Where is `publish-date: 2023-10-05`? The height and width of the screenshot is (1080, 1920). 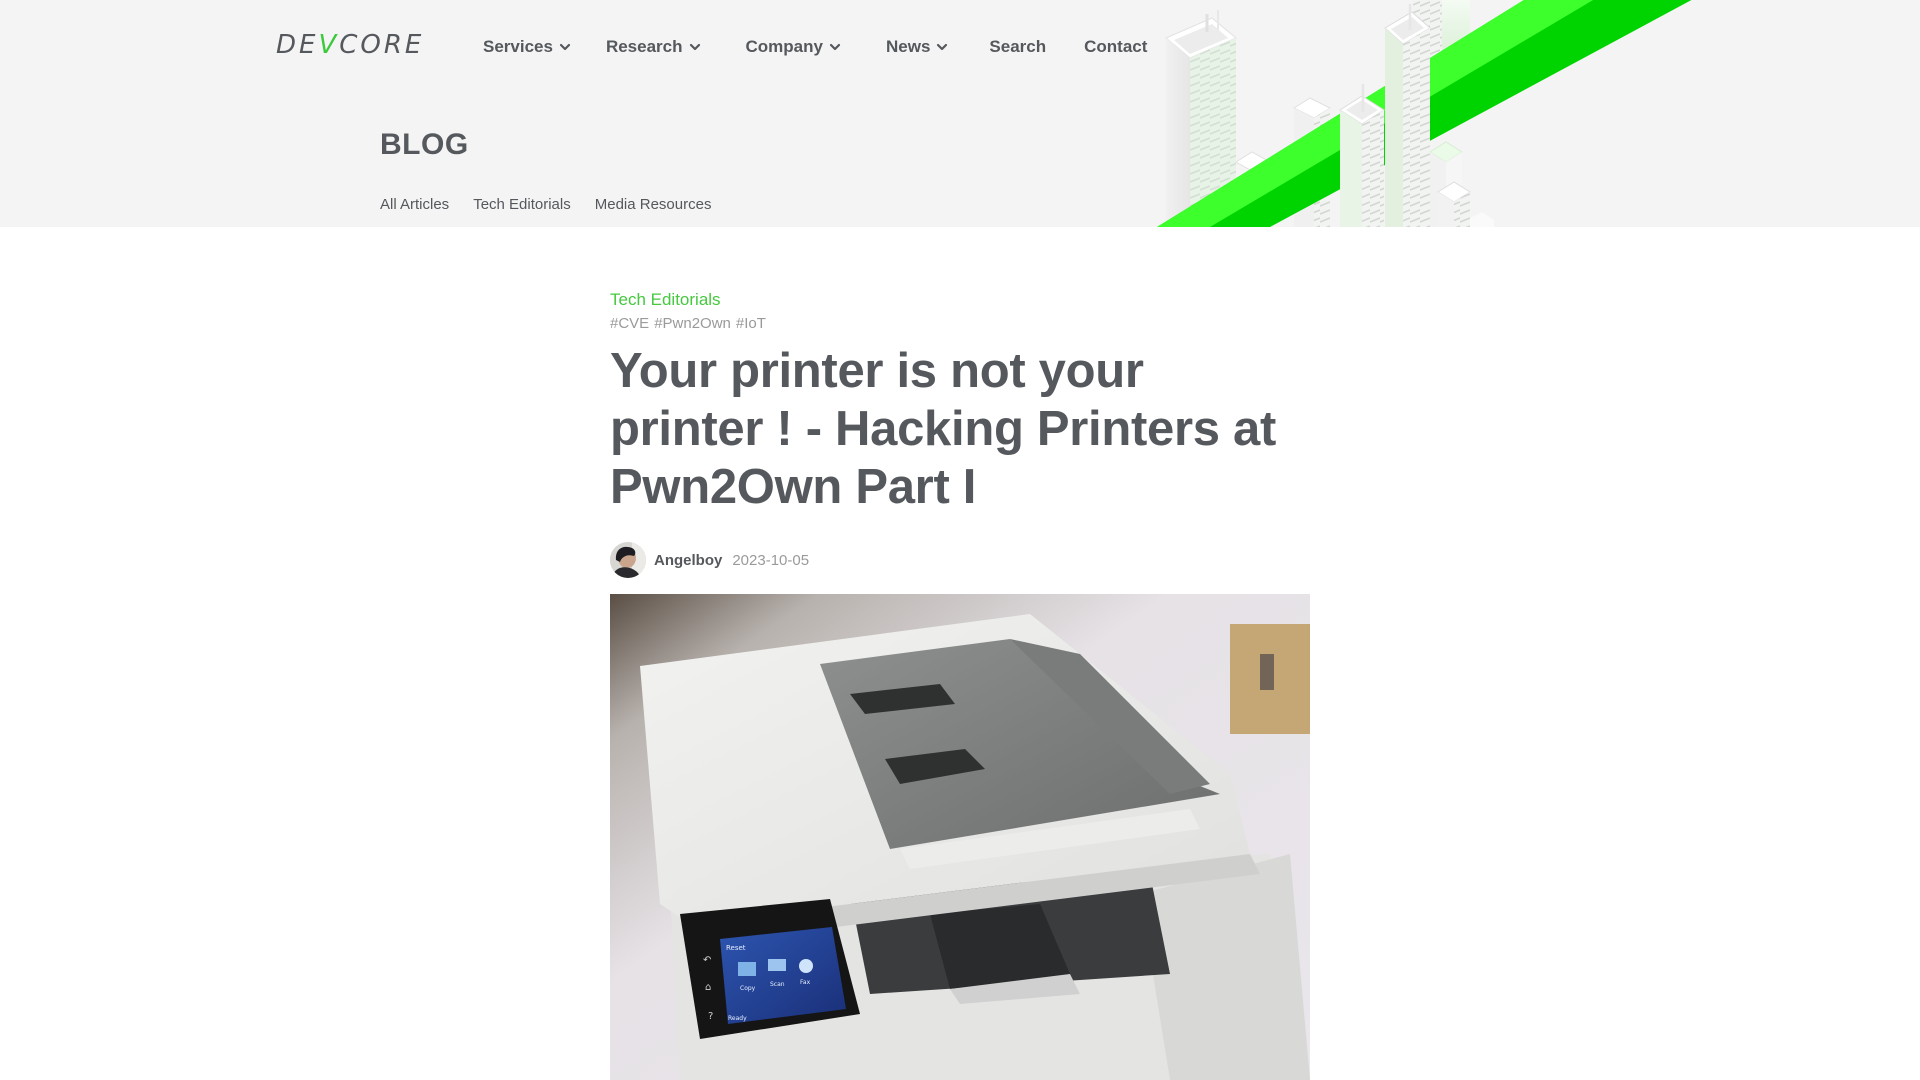
publish-date: 2023-10-05 is located at coordinates (771, 560).